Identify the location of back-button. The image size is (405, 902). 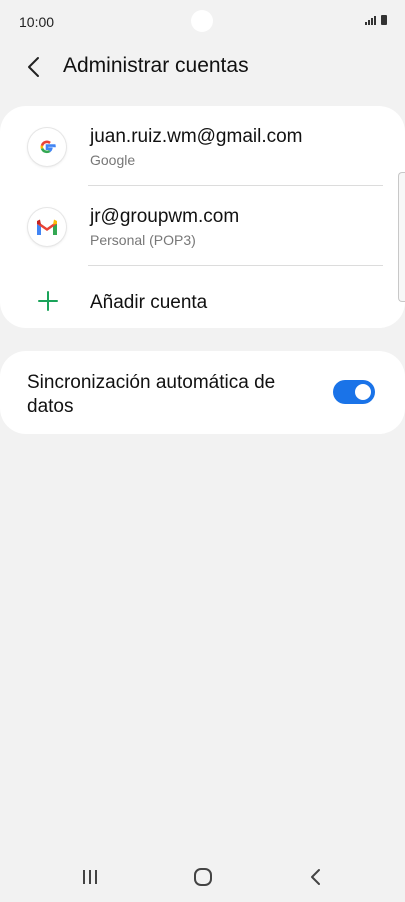
(35, 67).